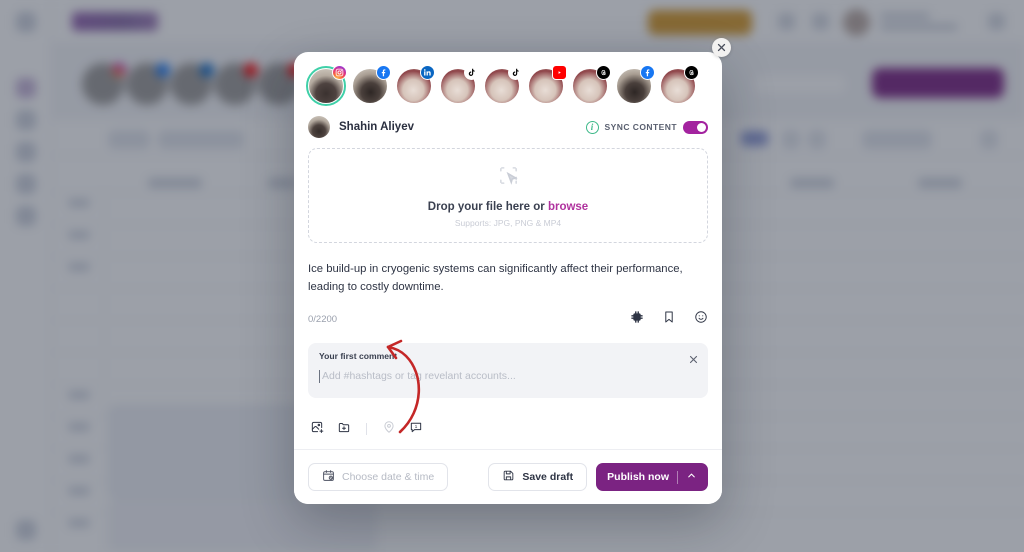  What do you see at coordinates (339, 72) in the screenshot?
I see `instagram-icon` at bounding box center [339, 72].